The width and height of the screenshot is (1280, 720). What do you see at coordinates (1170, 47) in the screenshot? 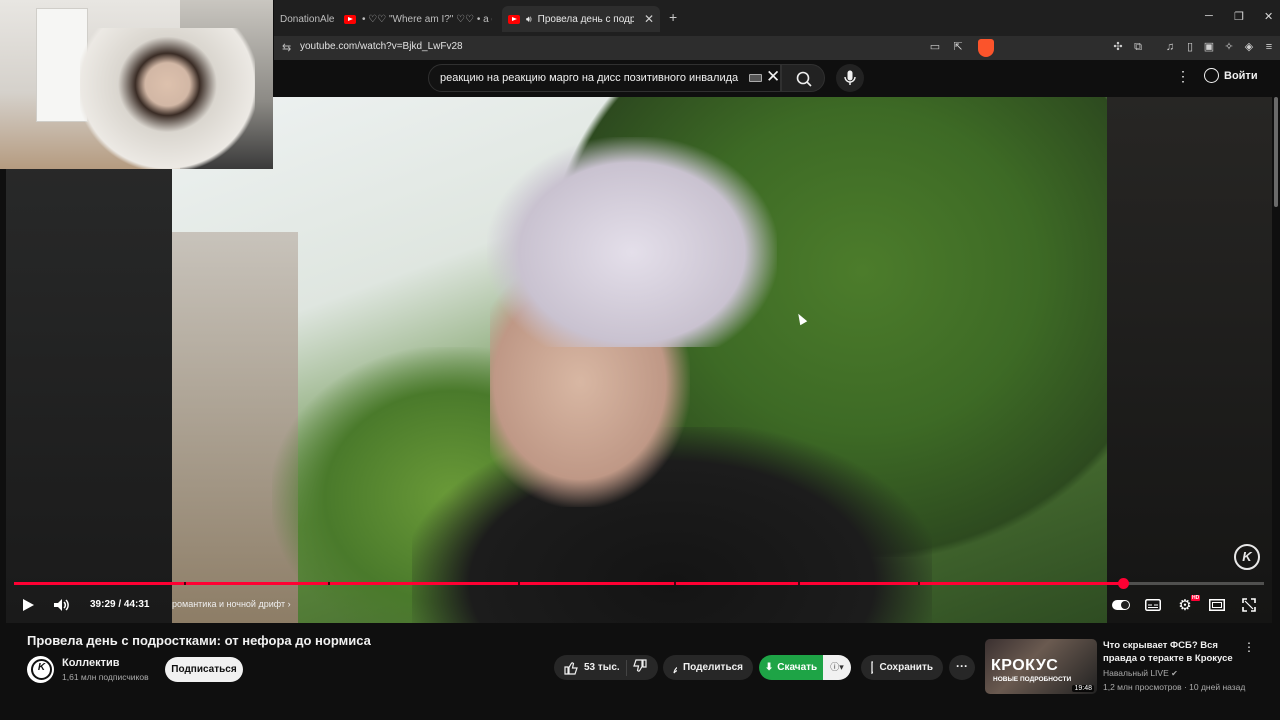
I see `media-icon: ♫` at bounding box center [1170, 47].